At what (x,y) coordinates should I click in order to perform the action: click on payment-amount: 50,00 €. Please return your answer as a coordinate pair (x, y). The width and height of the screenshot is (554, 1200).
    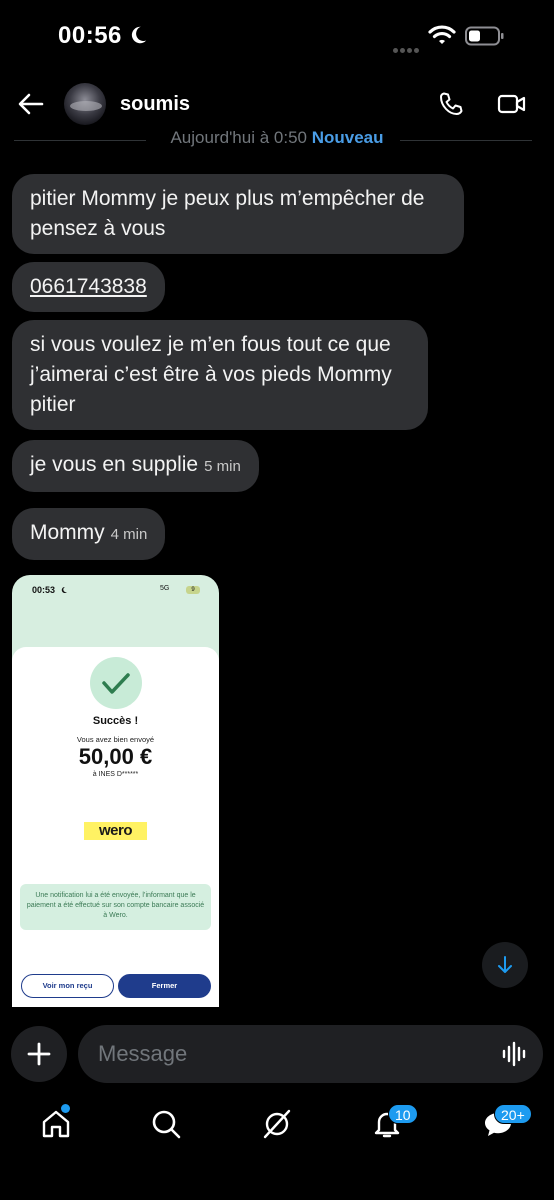
    Looking at the image, I should click on (115, 756).